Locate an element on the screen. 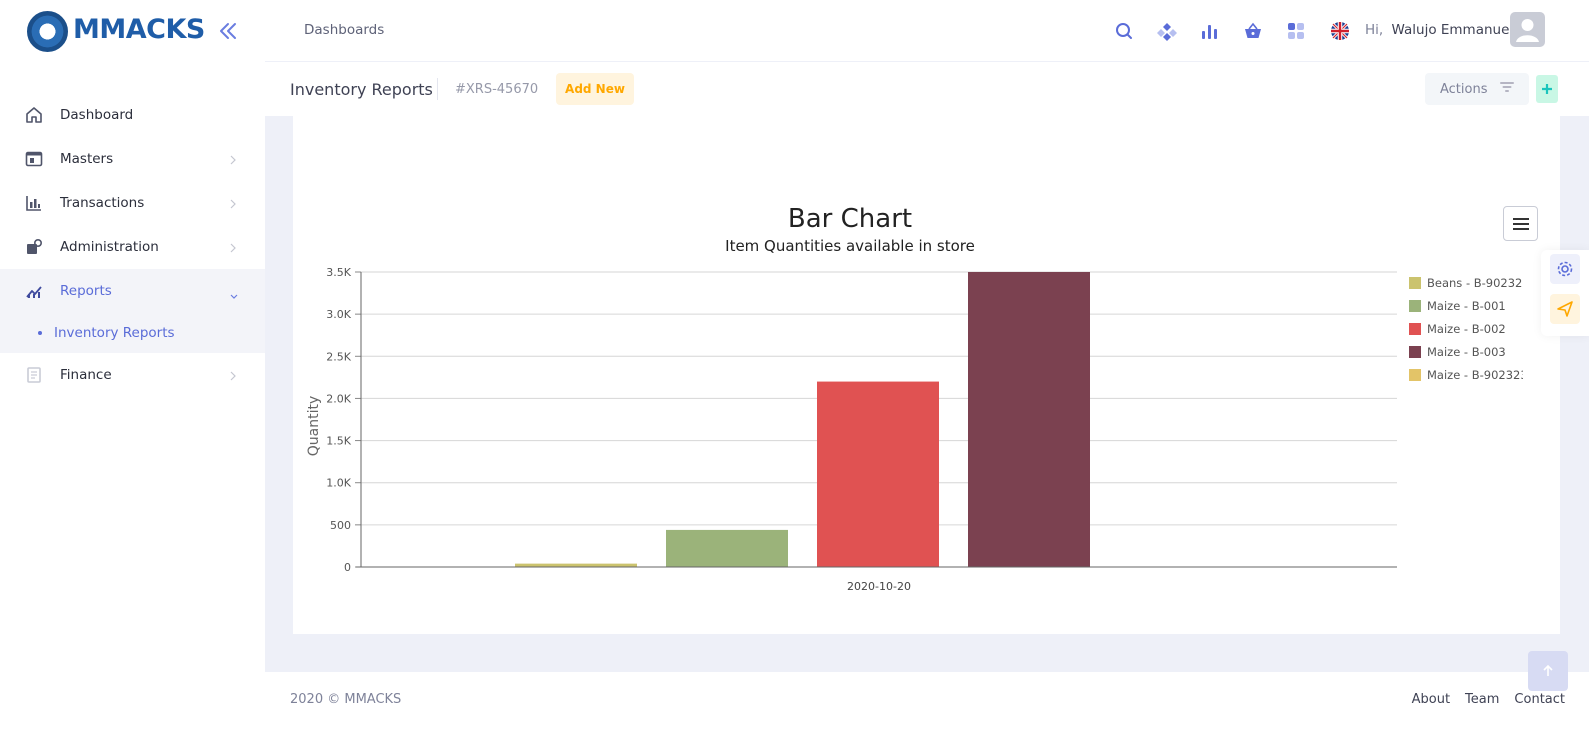 This screenshot has width=1589, height=731. copyright: 2020 © MMACKS is located at coordinates (346, 699).